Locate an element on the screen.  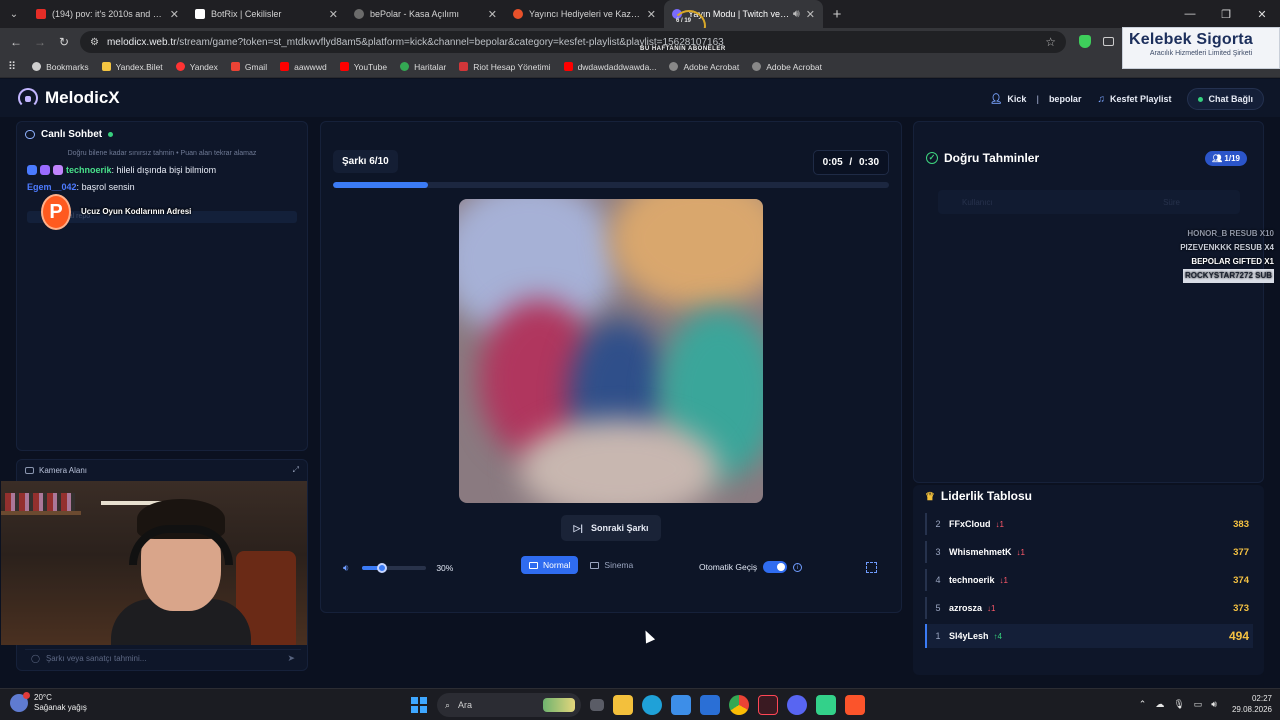
bookmark-star-icon: ☆ is located at coordinates (1050, 42).